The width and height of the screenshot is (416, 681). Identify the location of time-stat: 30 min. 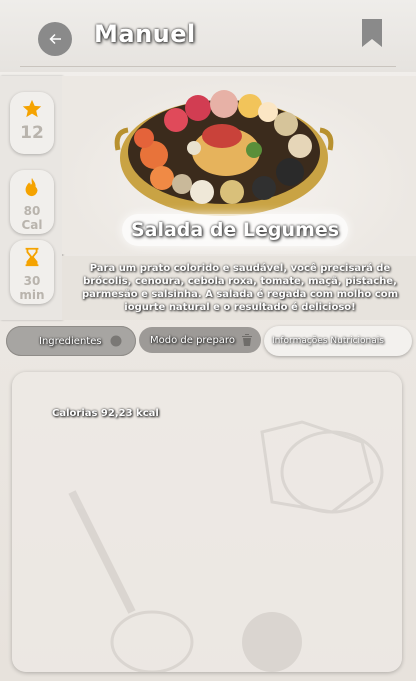
(32, 272).